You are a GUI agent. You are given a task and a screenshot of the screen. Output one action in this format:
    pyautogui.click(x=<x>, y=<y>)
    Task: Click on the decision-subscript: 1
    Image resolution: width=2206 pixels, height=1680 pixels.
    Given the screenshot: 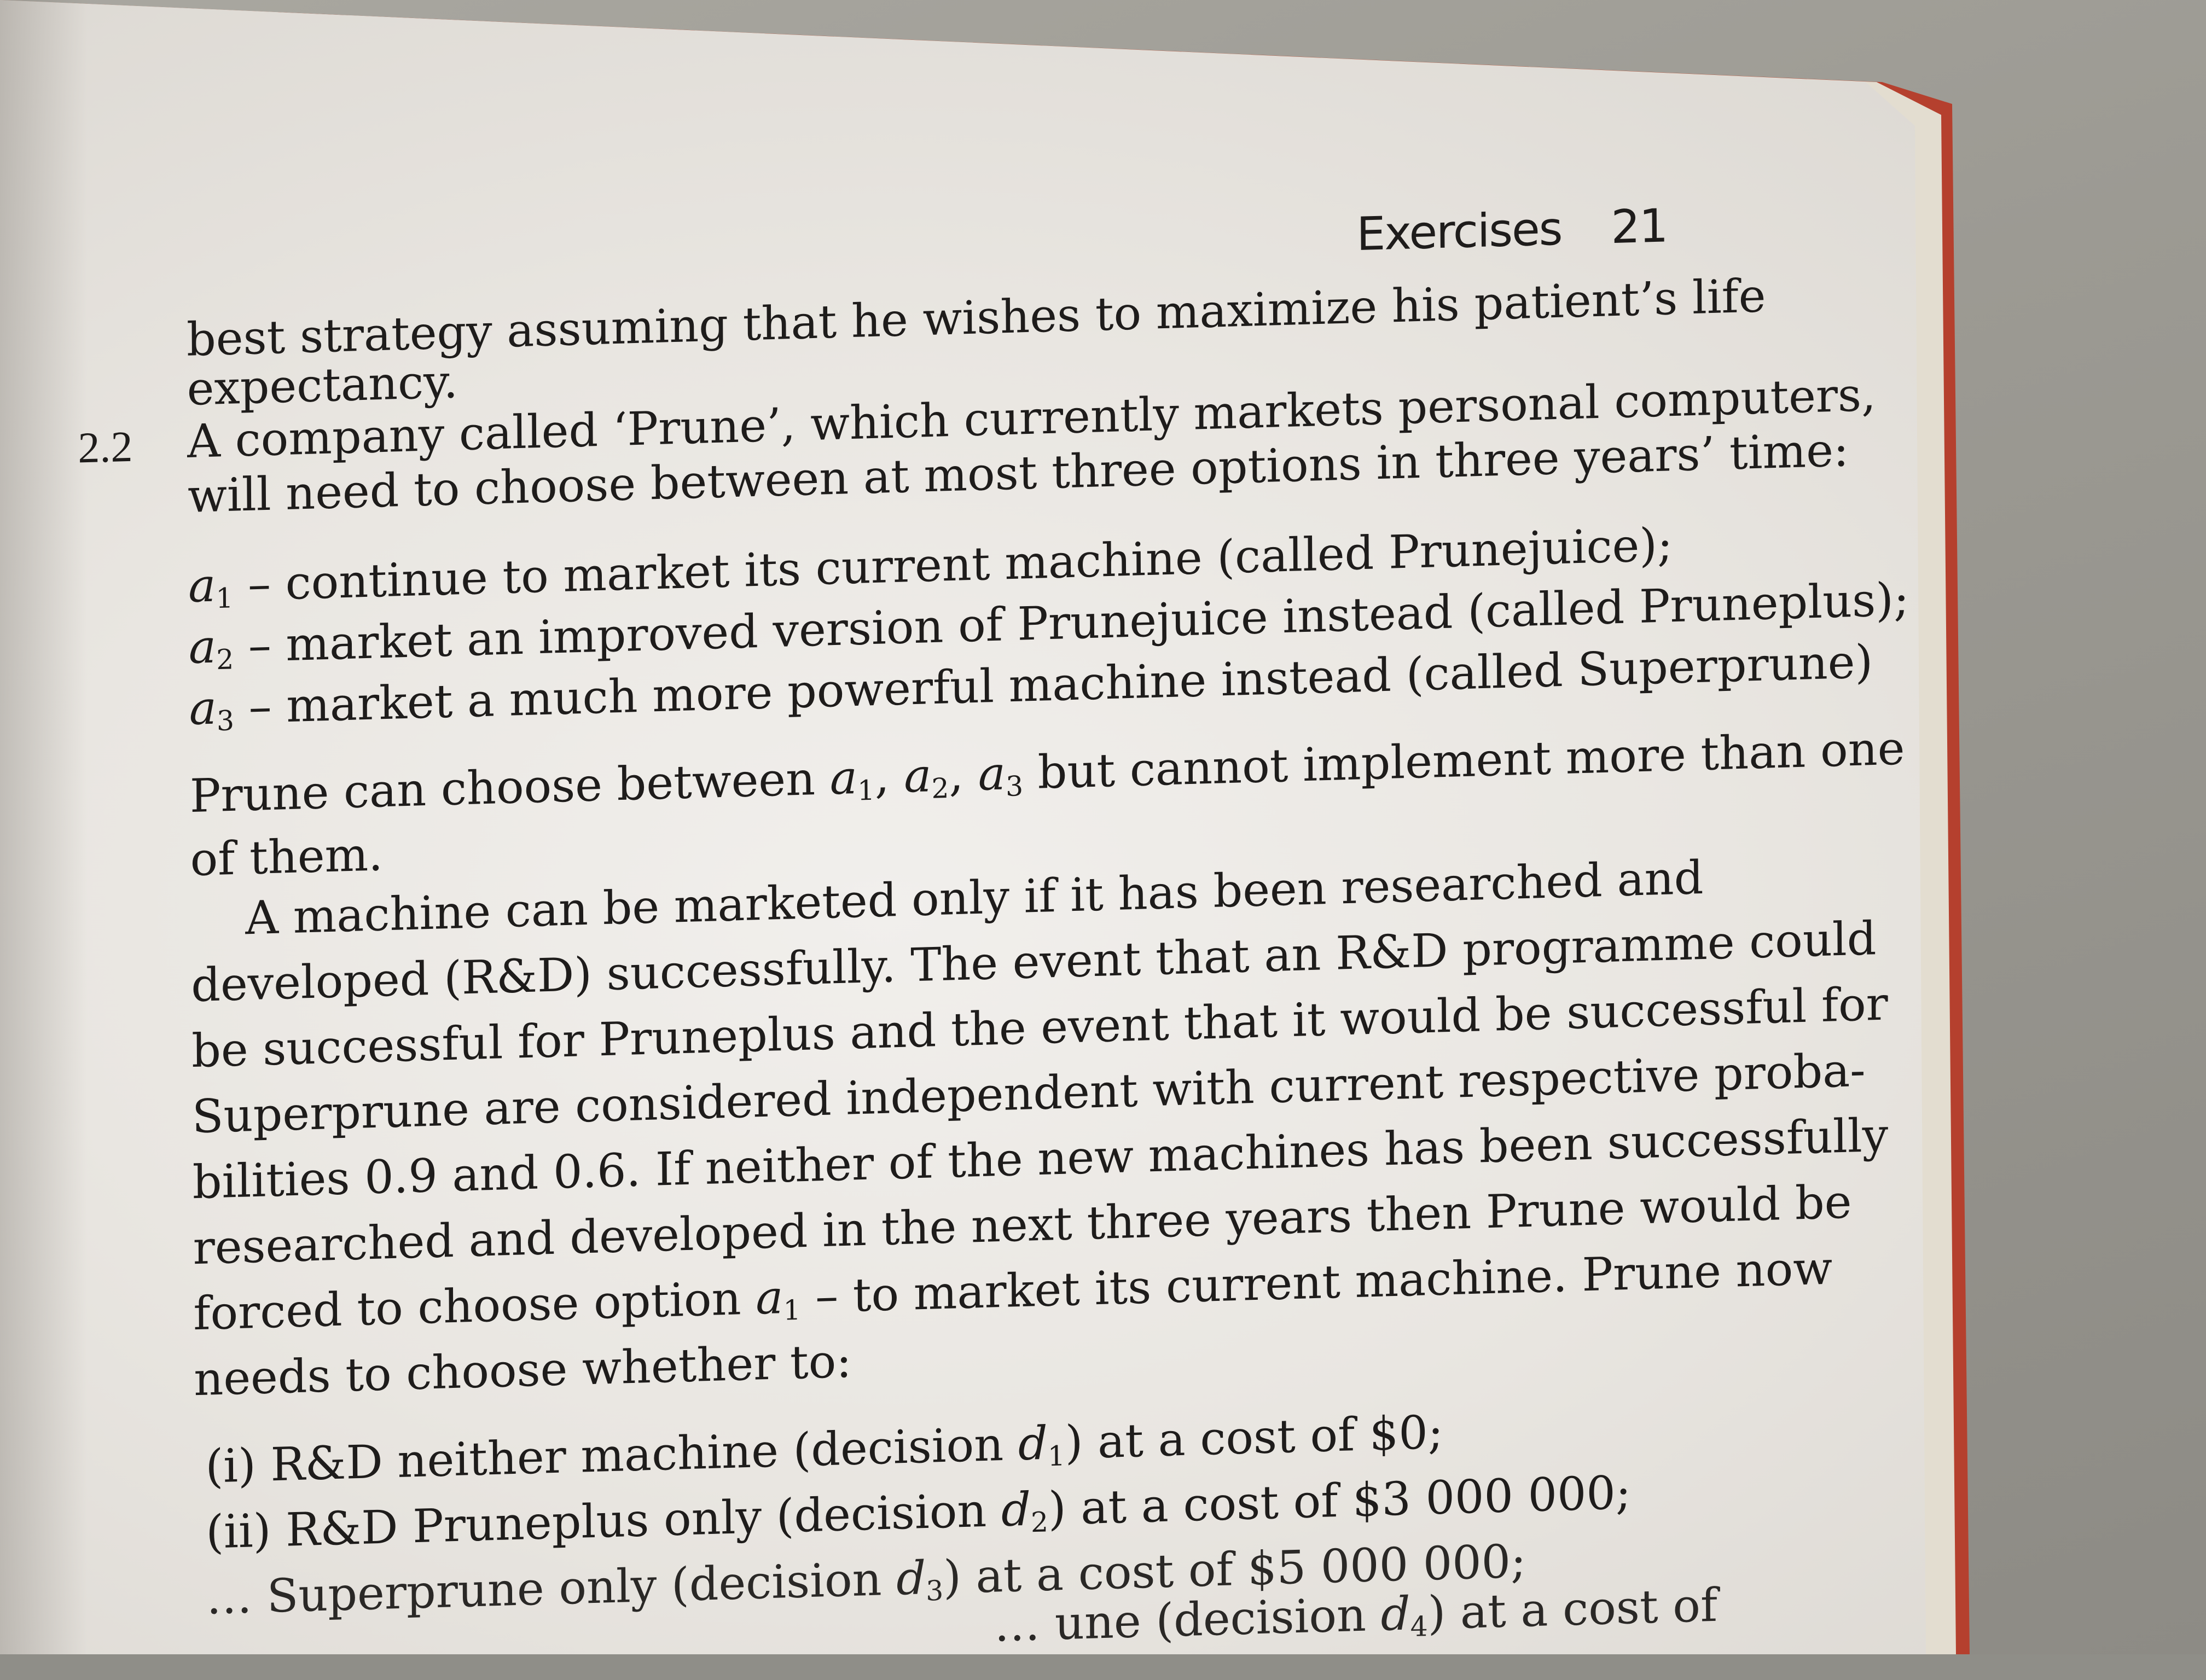 What is the action you would take?
    pyautogui.click(x=1057, y=1456)
    